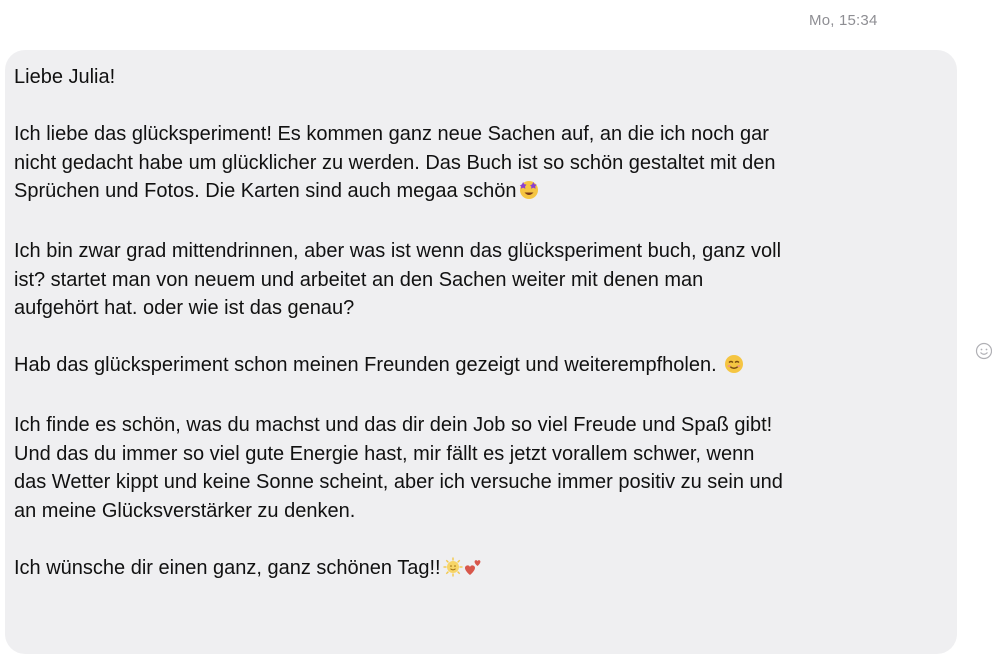 The height and width of the screenshot is (664, 992). Describe the element at coordinates (734, 368) in the screenshot. I see `smiling-face-emoji` at that location.